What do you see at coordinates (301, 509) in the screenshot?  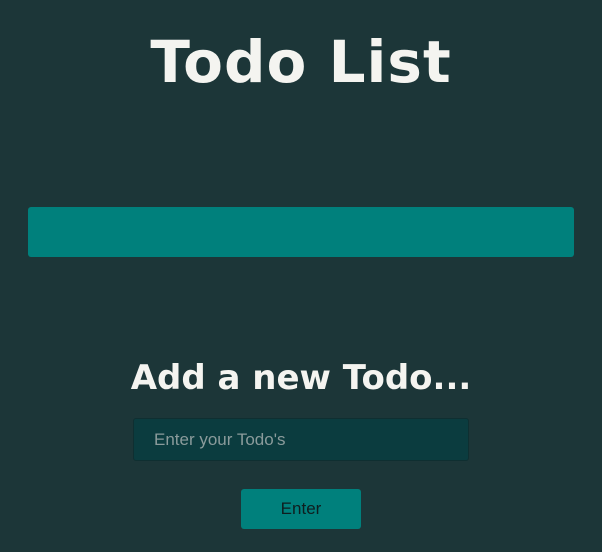 I see `enter-button: Enter` at bounding box center [301, 509].